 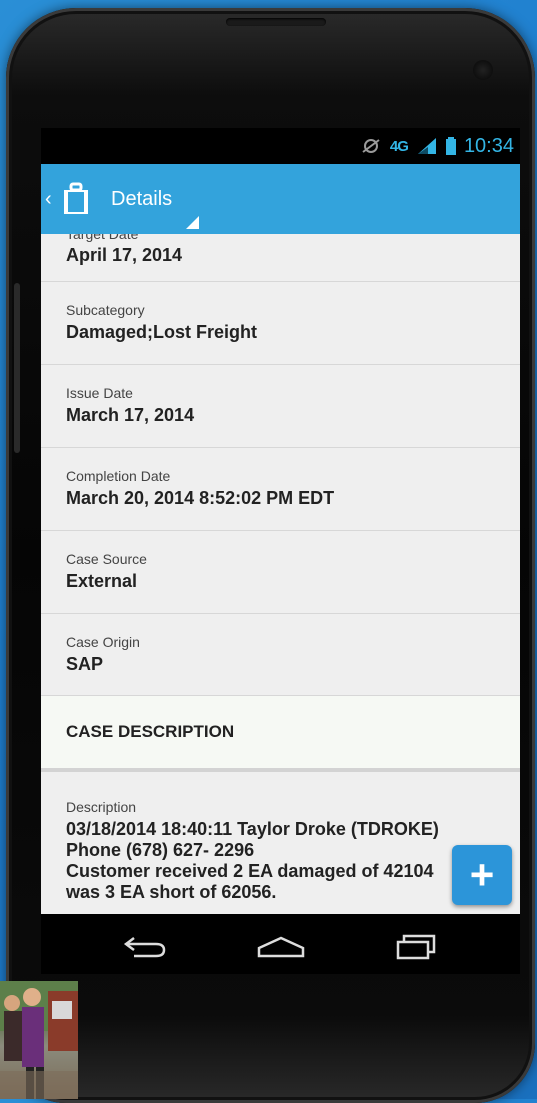 I want to click on field-value: March 20, 2014 8:52:02 PM EDT, so click(x=200, y=498).